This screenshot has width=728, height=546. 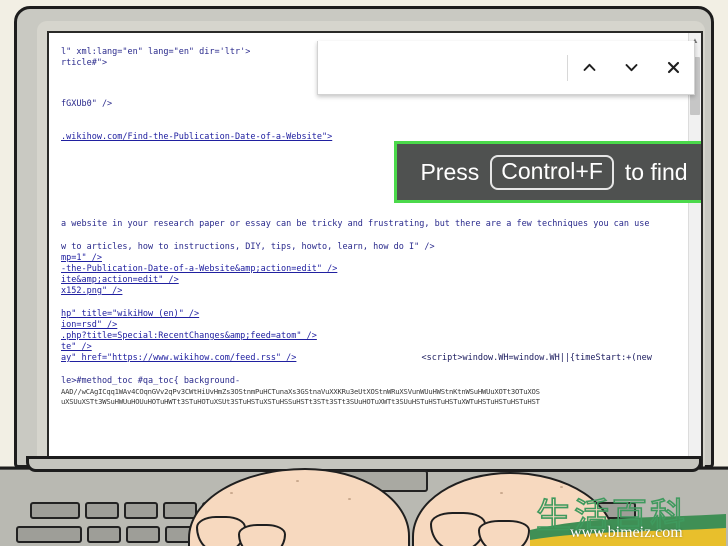 I want to click on vertical-scrollbar: ▲, so click(x=694, y=251).